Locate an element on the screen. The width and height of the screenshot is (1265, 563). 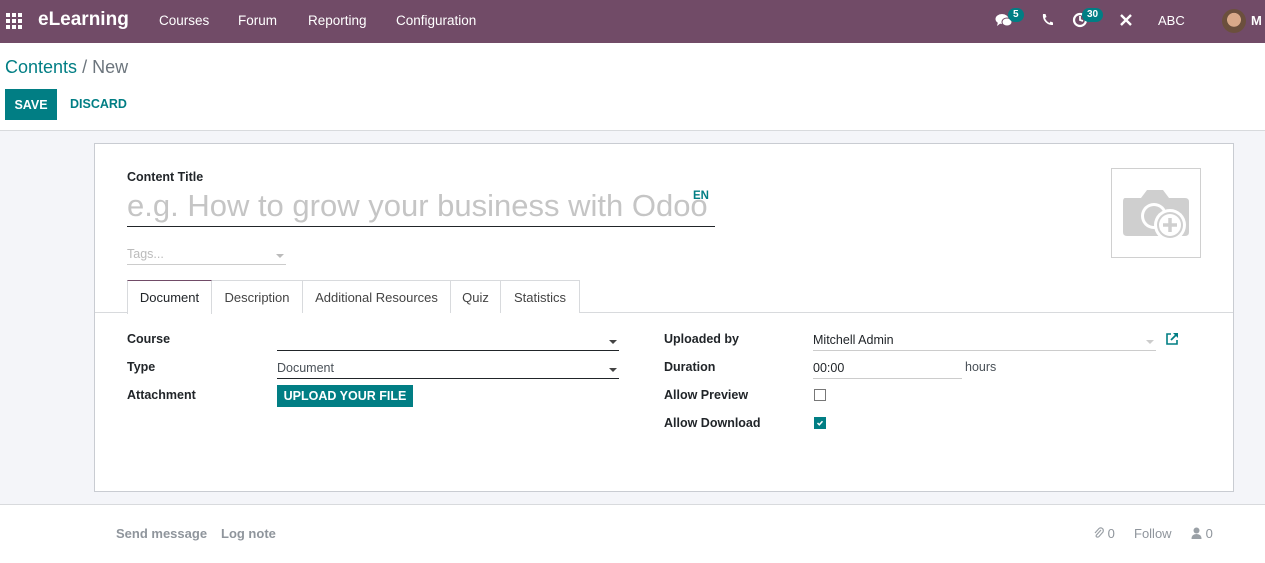
attachments-button: 0 is located at coordinates (1104, 533).